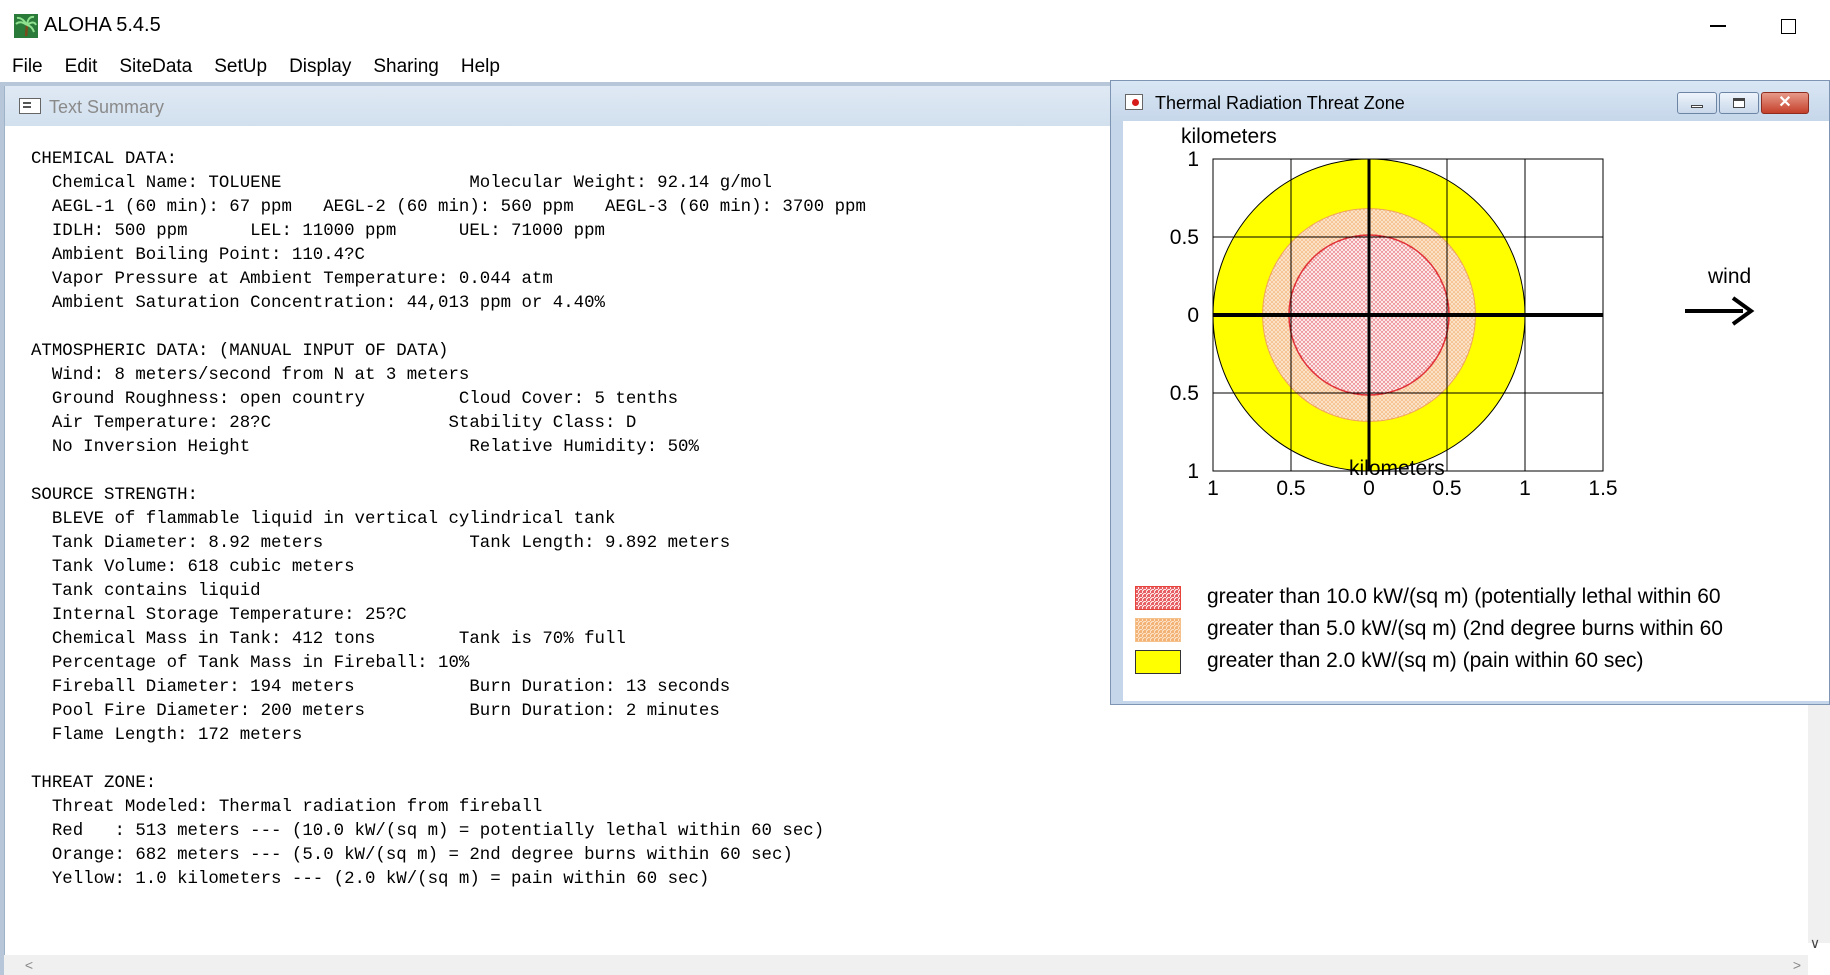 The width and height of the screenshot is (1830, 975). I want to click on close-icon: ✕, so click(1785, 102).